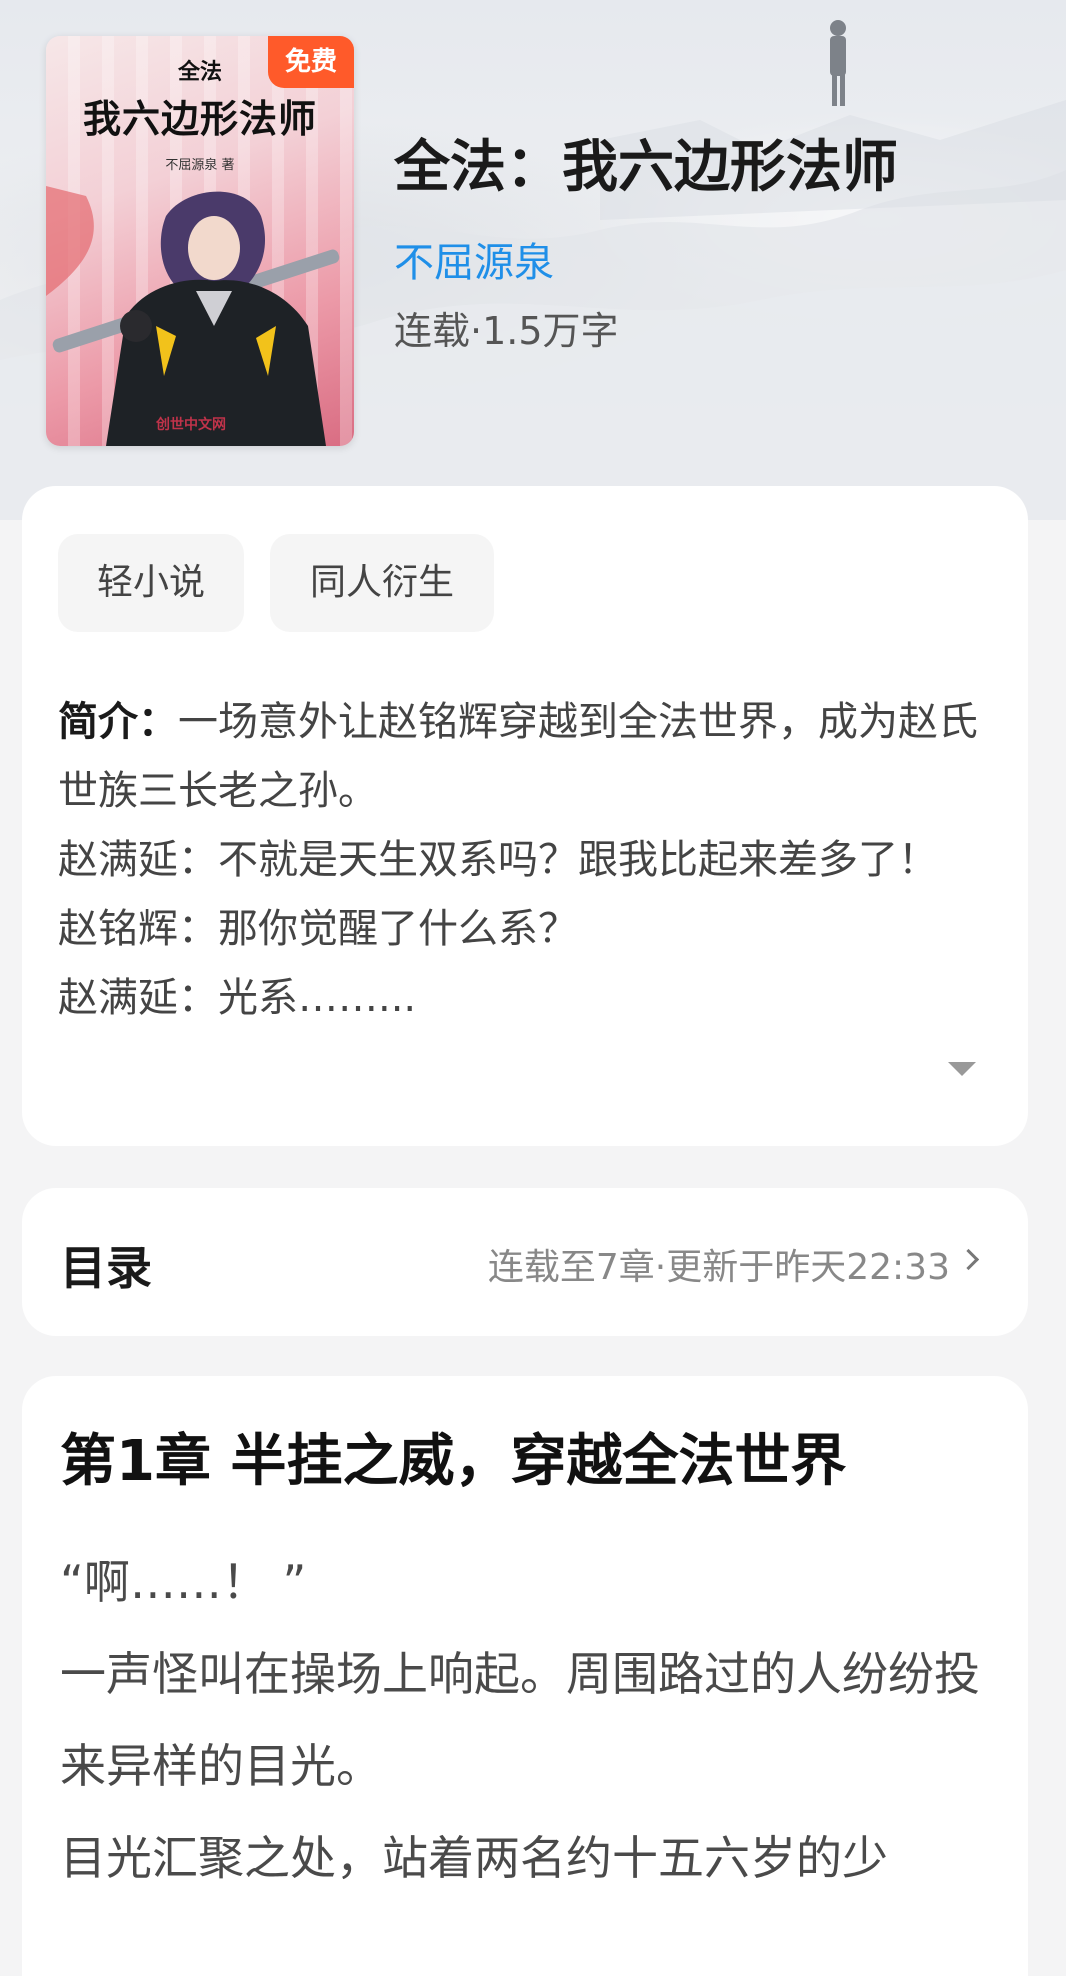 Image resolution: width=1066 pixels, height=1976 pixels. What do you see at coordinates (318, 929) in the screenshot?
I see `intro-line: 赵铭辉：那你觉醒了什么系？` at bounding box center [318, 929].